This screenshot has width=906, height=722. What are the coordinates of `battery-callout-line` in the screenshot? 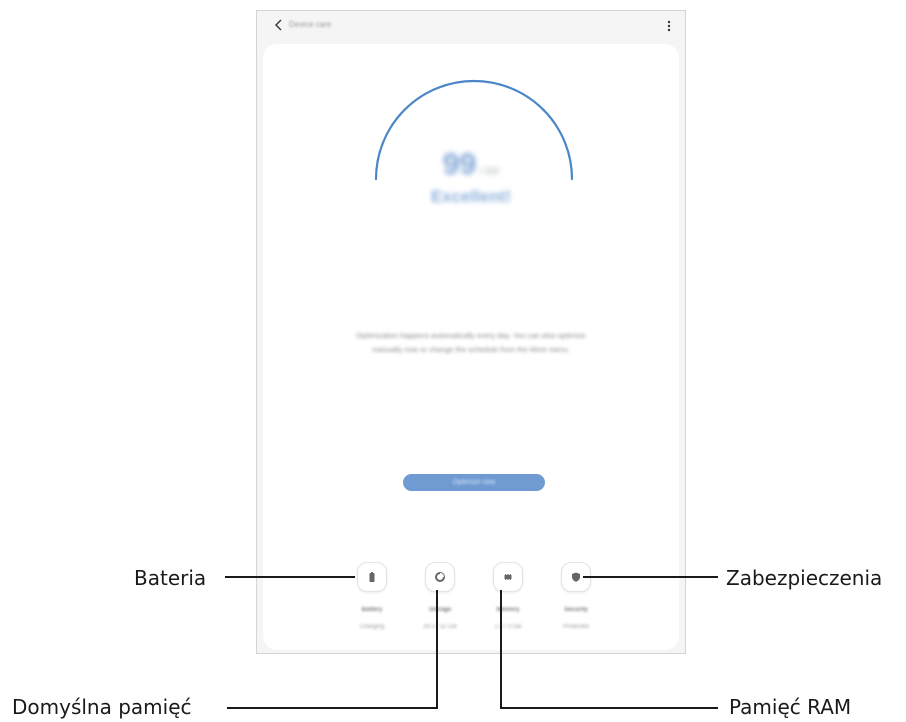 It's located at (290, 577).